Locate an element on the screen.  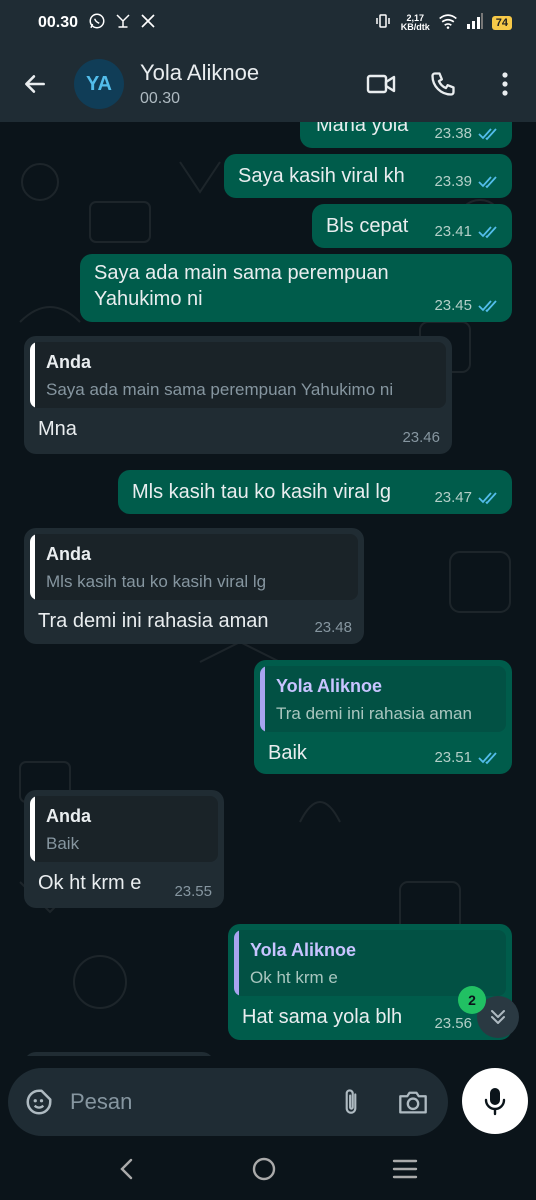
more-options-button is located at coordinates (505, 84).